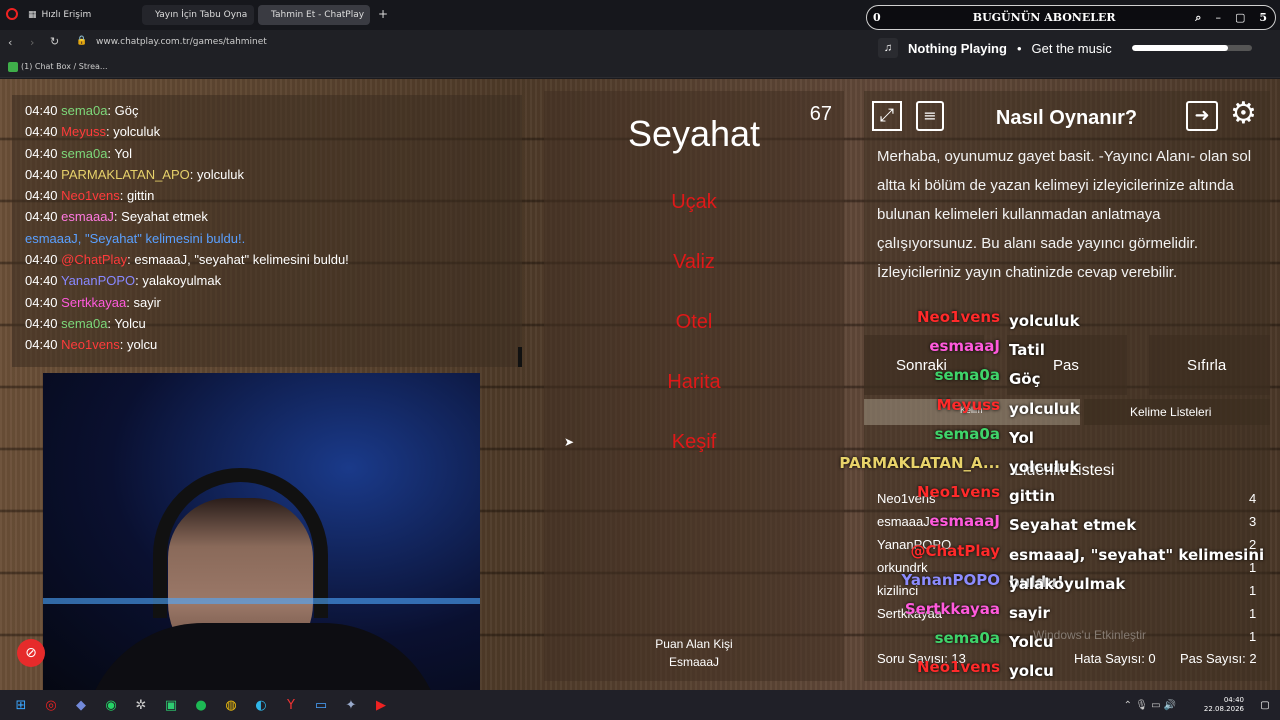 This screenshot has width=1280, height=720. Describe the element at coordinates (1179, 48) in the screenshot. I see `music-progress-fill` at that location.